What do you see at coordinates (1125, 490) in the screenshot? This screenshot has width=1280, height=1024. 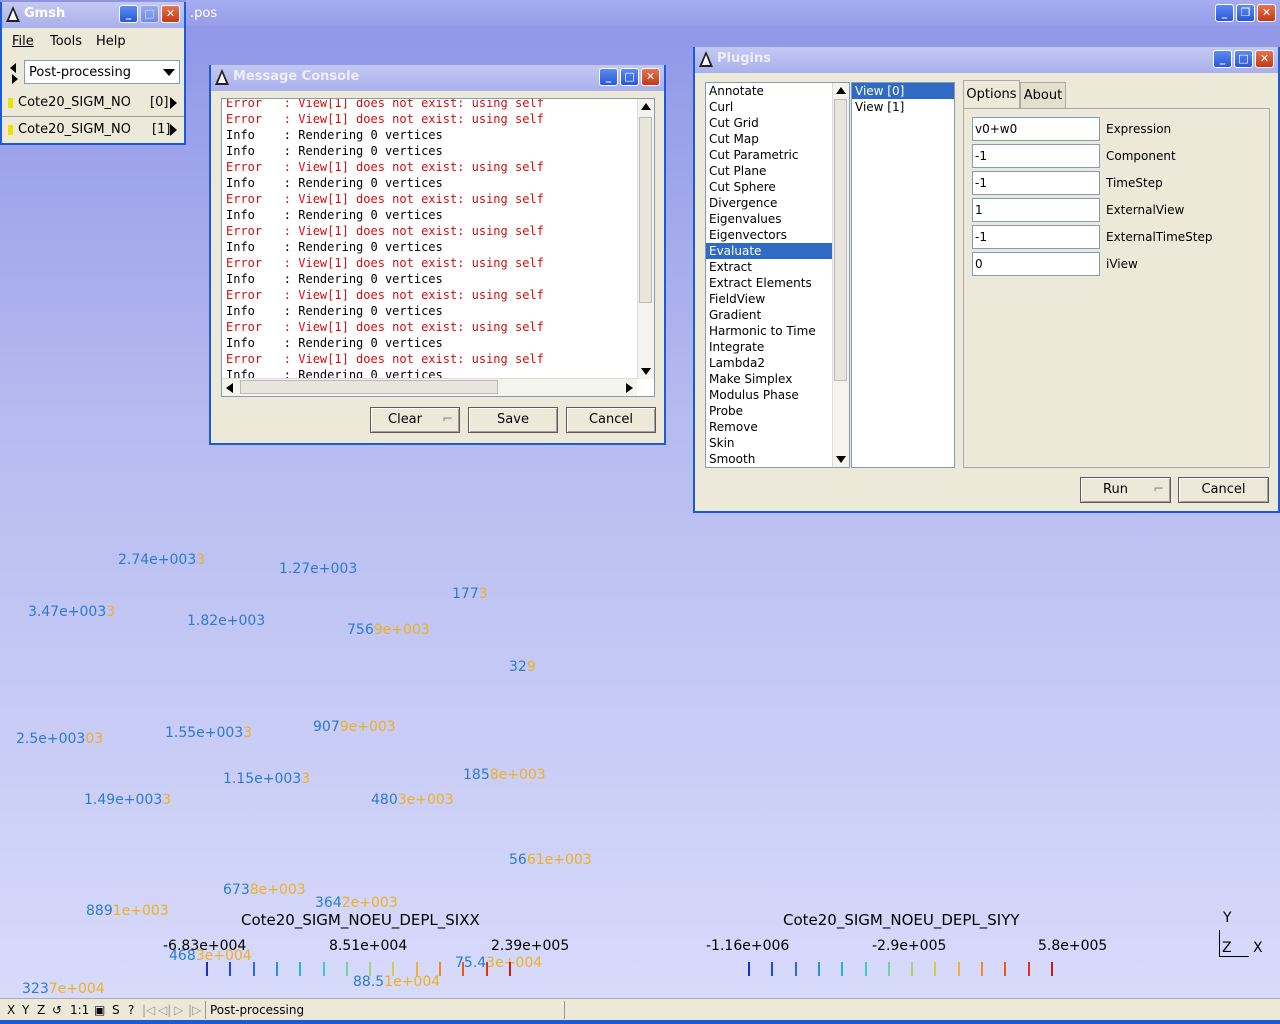 I see `run-button: Run ⌐` at bounding box center [1125, 490].